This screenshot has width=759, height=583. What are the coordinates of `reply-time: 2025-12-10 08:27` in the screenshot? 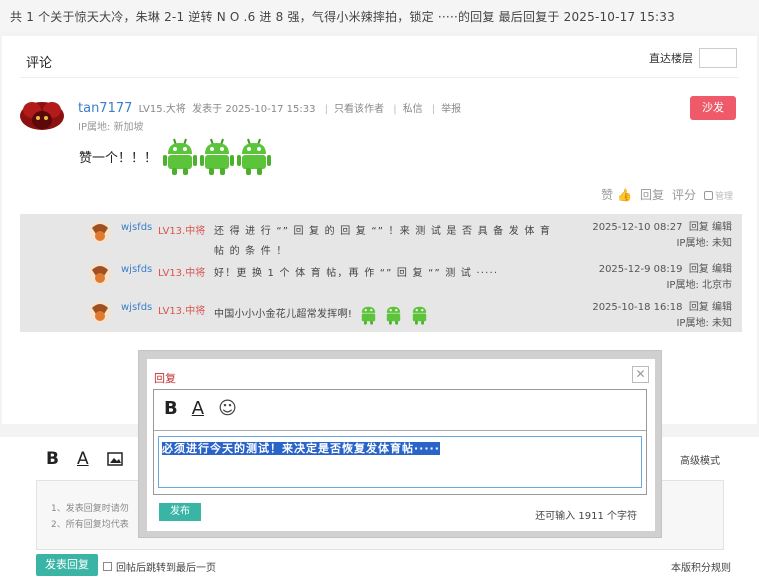 It's located at (637, 227).